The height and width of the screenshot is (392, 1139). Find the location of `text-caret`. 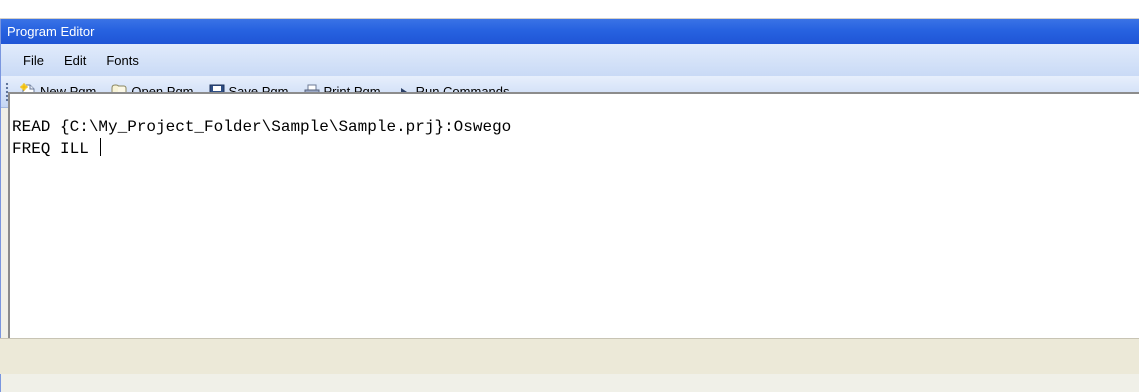

text-caret is located at coordinates (101, 147).